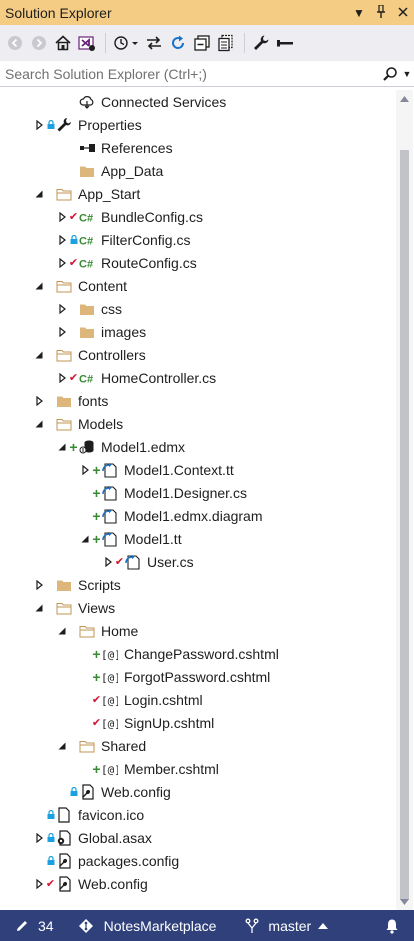  Describe the element at coordinates (198, 147) in the screenshot. I see `tree-item: References` at that location.